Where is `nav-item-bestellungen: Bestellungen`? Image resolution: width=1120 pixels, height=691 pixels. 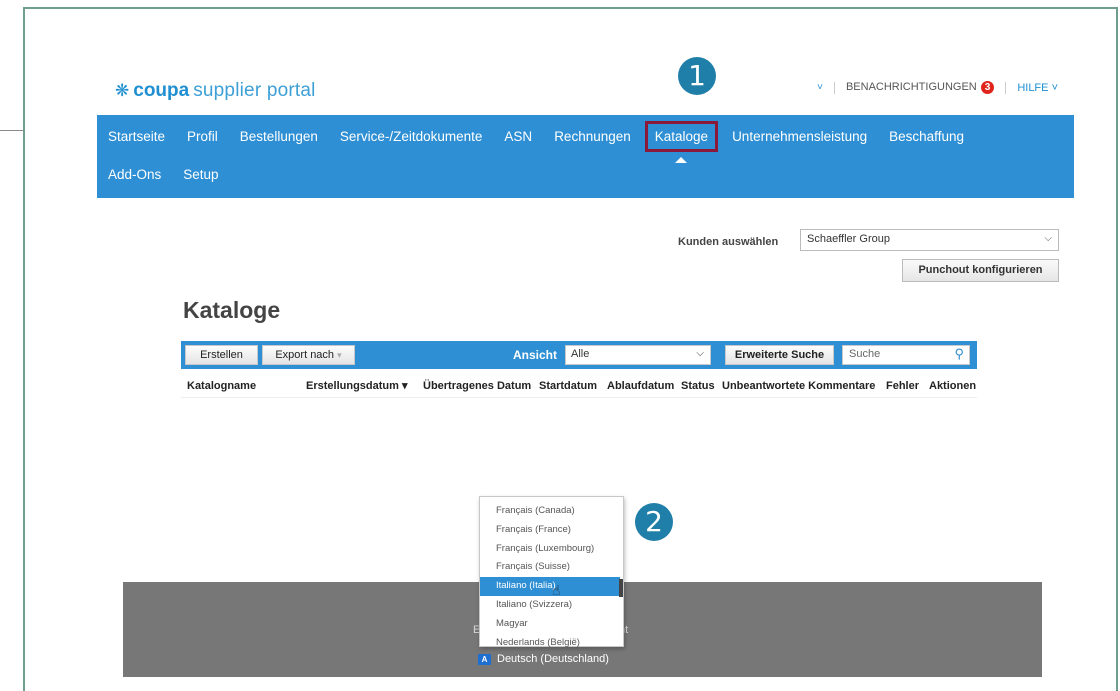
nav-item-bestellungen: Bestellungen is located at coordinates (279, 136).